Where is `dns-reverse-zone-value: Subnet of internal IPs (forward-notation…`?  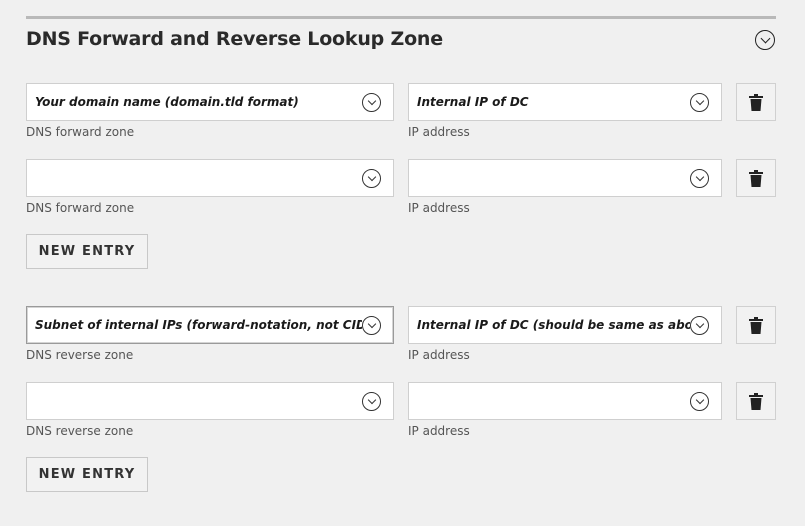 dns-reverse-zone-value: Subnet of internal IPs (forward-notation… is located at coordinates (198, 325).